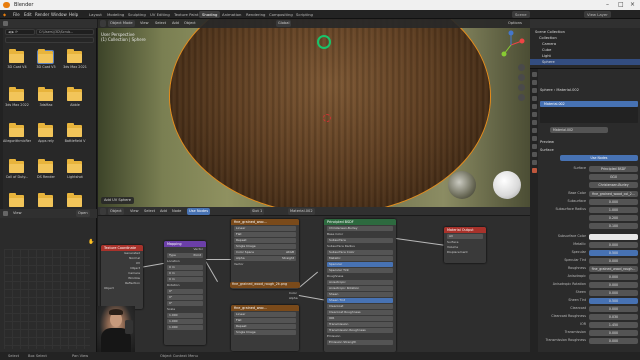 Image resolution: width=640 pixels, height=360 pixels. Describe the element at coordinates (186, 14) in the screenshot. I see `tab-texture-paint: Texture Paint` at that location.